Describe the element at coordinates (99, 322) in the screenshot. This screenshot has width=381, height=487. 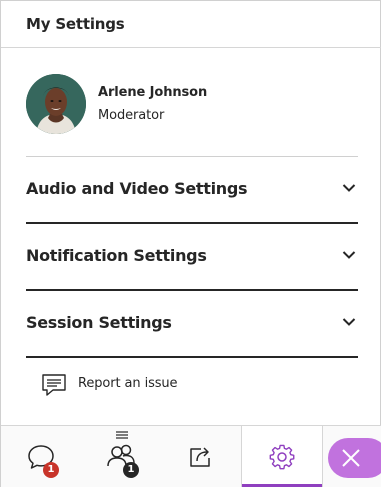
I see `section-label: Session Settings` at that location.